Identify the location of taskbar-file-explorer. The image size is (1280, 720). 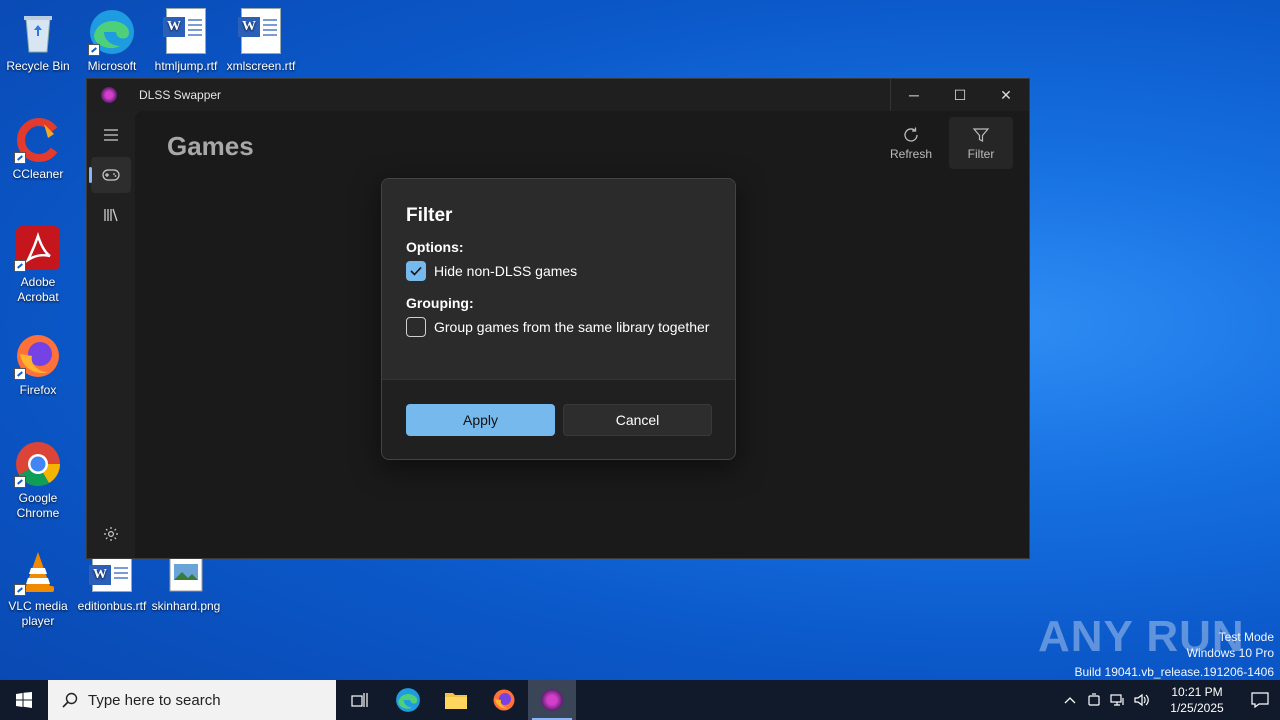
(456, 700).